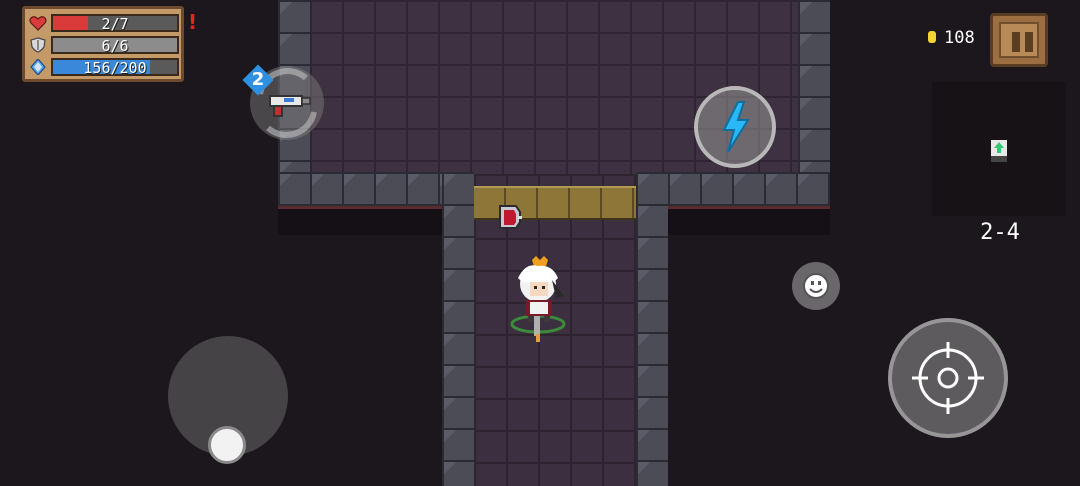  What do you see at coordinates (932, 37) in the screenshot?
I see `coin-icon` at bounding box center [932, 37].